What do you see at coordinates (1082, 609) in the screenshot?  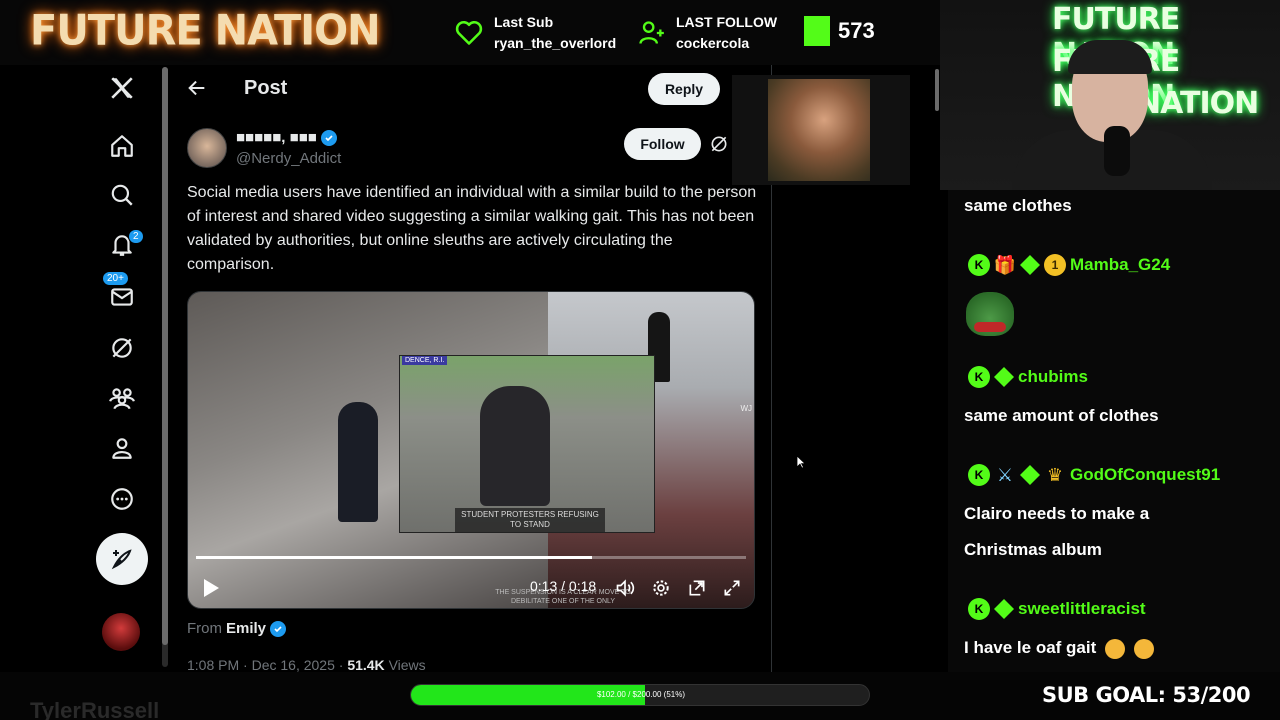 I see `chat-username: sweetlittleracist` at bounding box center [1082, 609].